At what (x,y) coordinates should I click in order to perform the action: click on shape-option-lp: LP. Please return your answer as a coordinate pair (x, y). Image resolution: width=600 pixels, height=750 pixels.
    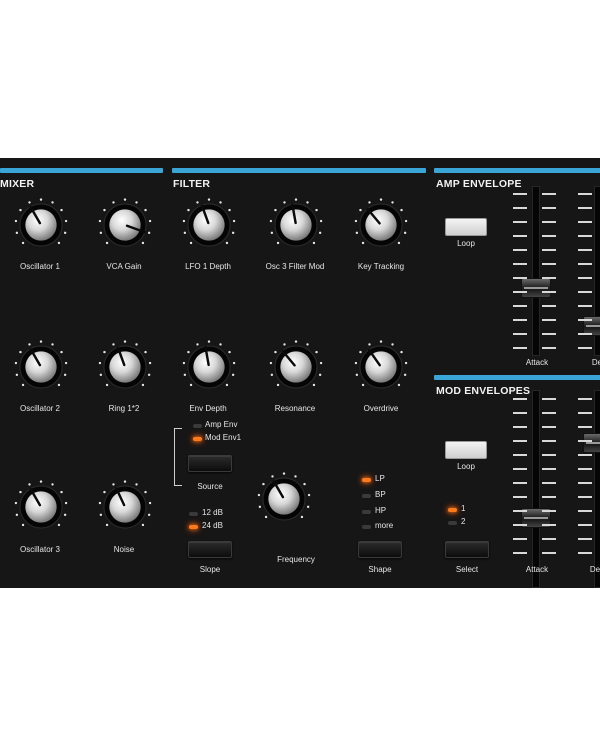
    Looking at the image, I should click on (380, 478).